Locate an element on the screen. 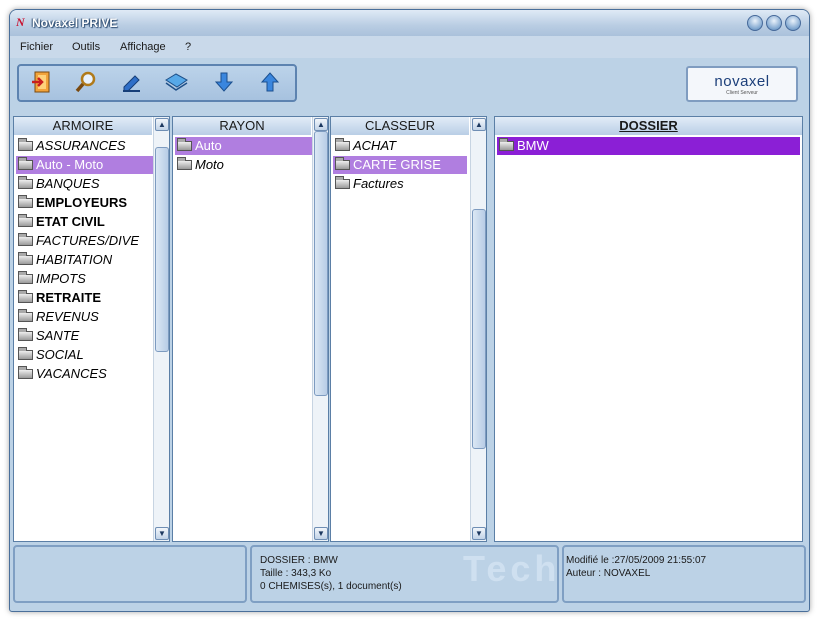  brand-name: novaxel is located at coordinates (742, 81).